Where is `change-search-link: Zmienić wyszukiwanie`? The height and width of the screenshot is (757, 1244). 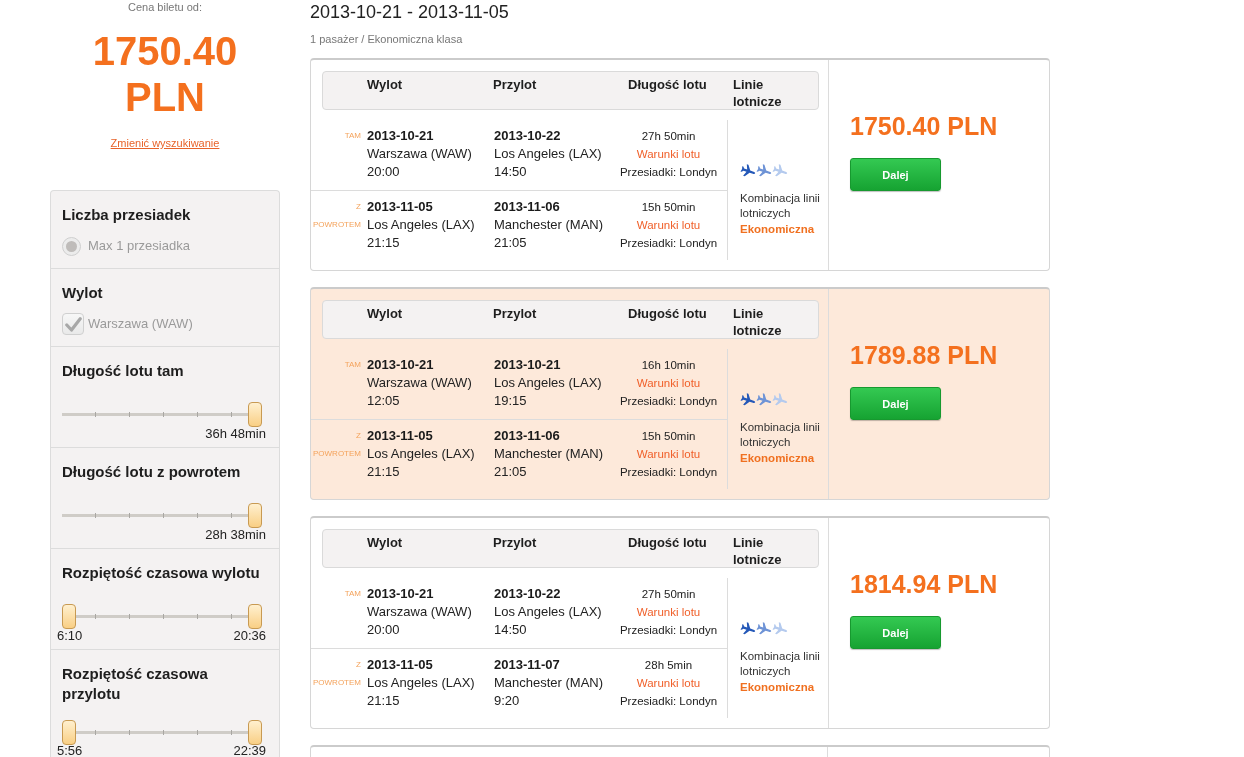
change-search-link: Zmienić wyszukiwanie is located at coordinates (165, 143).